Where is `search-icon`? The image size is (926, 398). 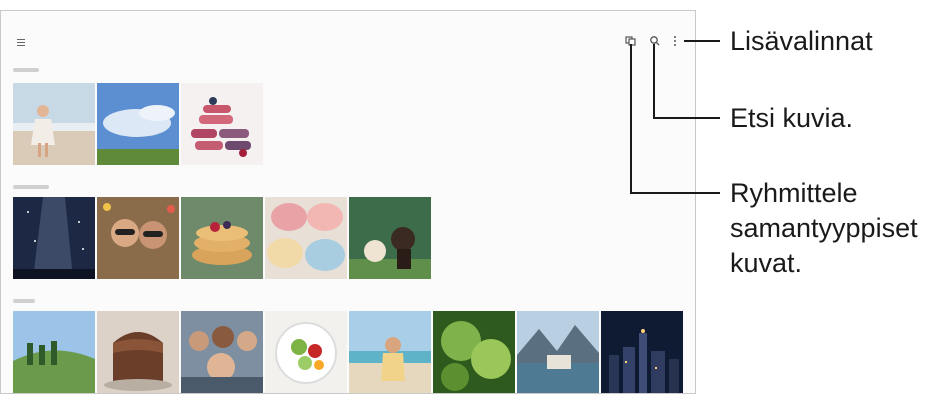 search-icon is located at coordinates (655, 41).